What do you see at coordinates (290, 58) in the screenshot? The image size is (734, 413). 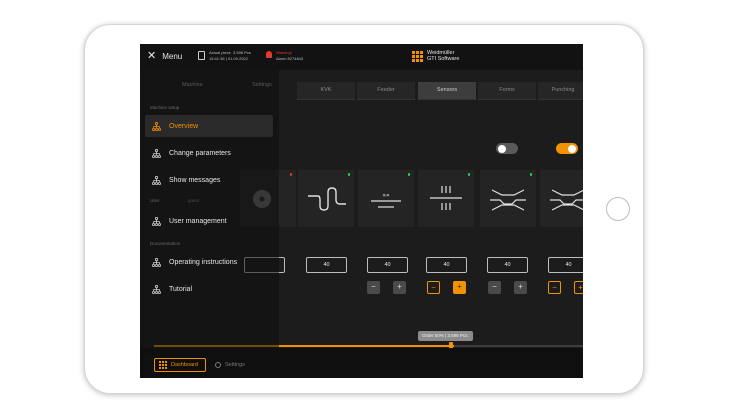 I see `alarm-code: Alarm 8274843` at bounding box center [290, 58].